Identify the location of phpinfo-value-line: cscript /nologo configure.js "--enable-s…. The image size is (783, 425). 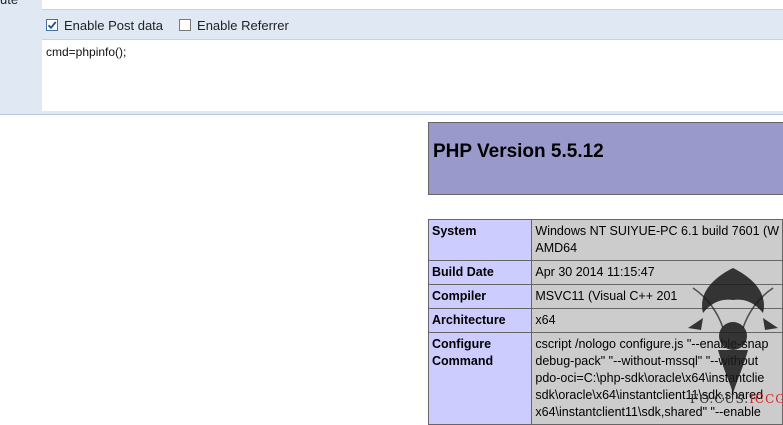
(652, 344).